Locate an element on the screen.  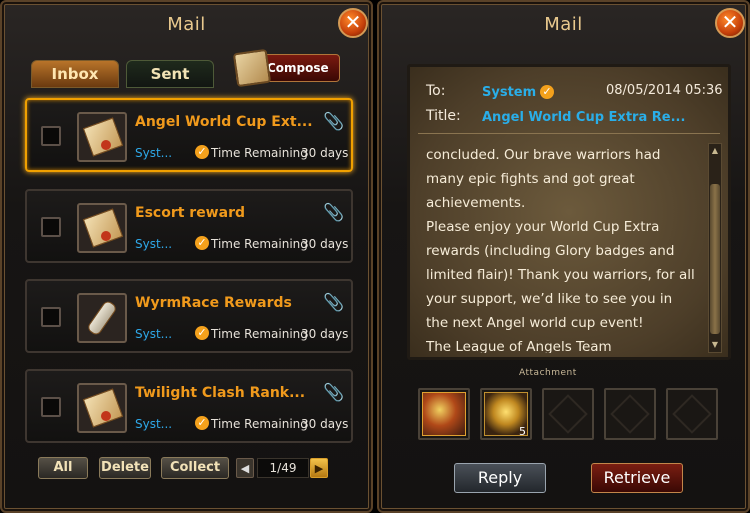
select-all-button: All is located at coordinates (63, 468).